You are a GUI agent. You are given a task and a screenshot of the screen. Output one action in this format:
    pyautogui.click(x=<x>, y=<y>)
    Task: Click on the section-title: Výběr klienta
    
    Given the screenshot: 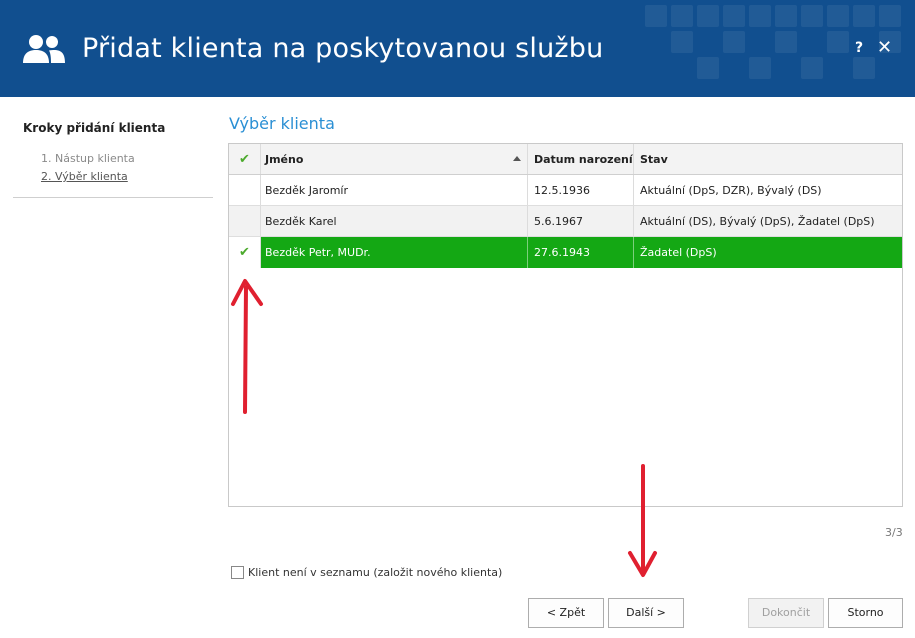 What is the action you would take?
    pyautogui.click(x=282, y=123)
    